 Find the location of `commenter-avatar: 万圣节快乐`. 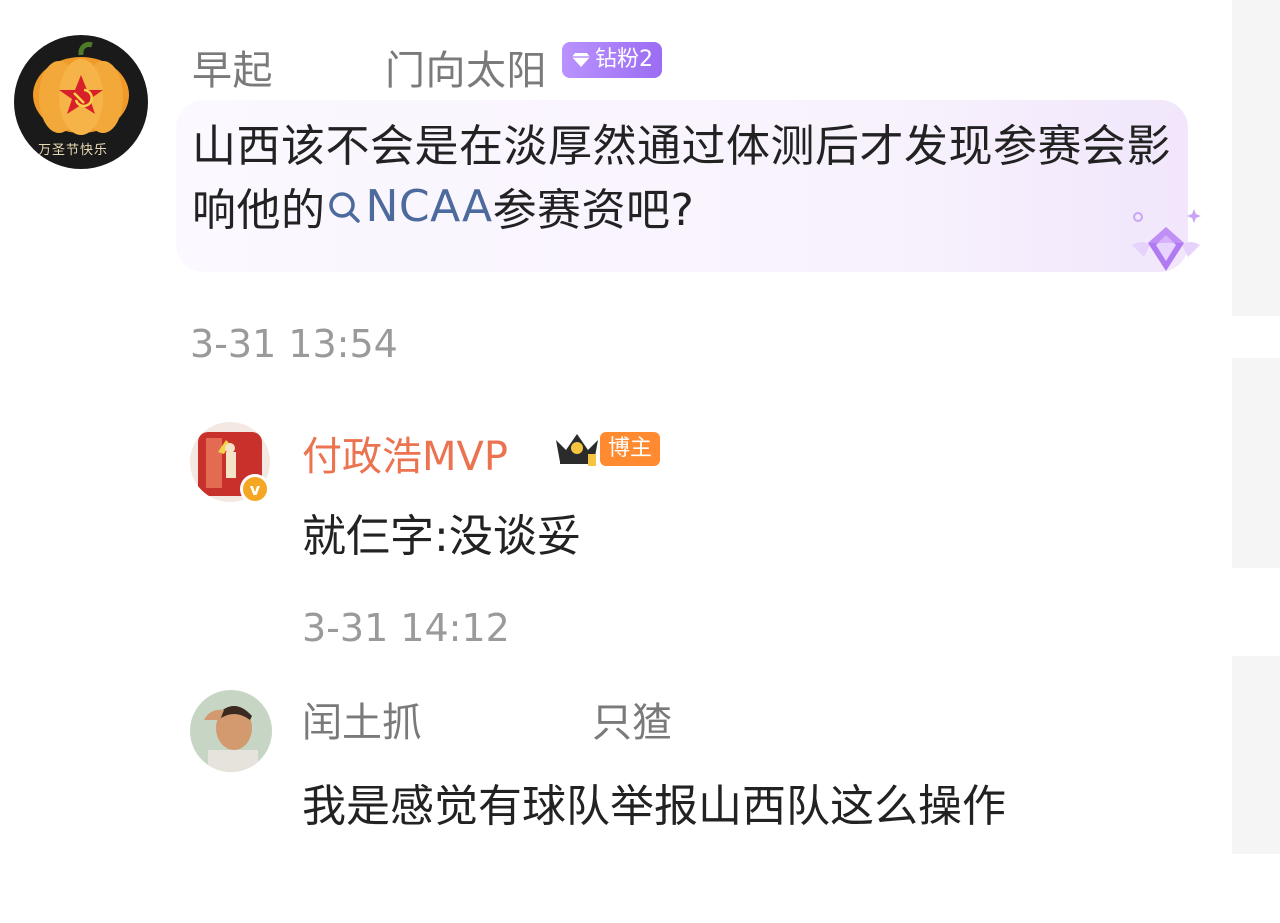

commenter-avatar: 万圣节快乐 is located at coordinates (81, 102).